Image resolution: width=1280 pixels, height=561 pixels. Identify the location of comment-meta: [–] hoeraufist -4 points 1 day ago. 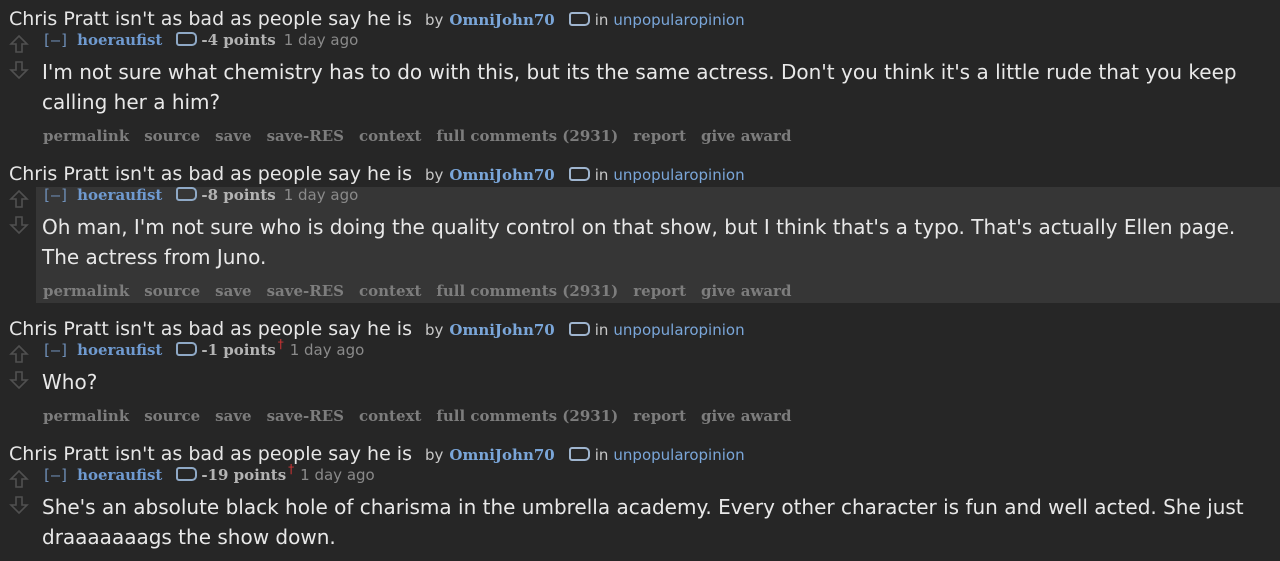
(200, 40).